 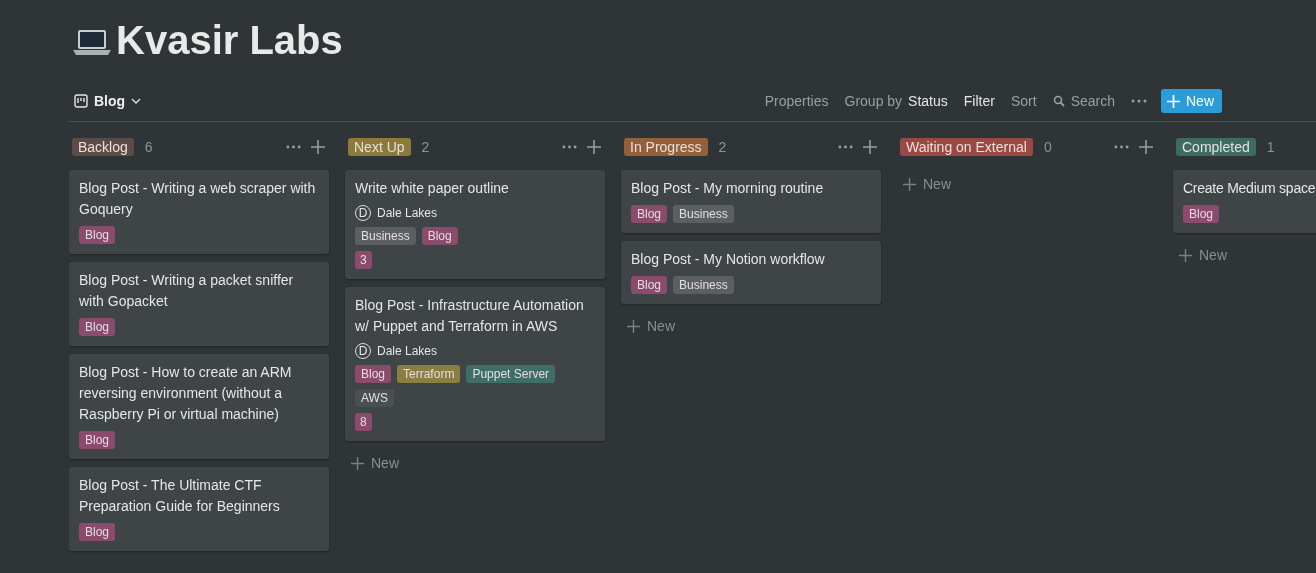 I want to click on card: Blog Post - My morning routine Blog Business, so click(x=751, y=201).